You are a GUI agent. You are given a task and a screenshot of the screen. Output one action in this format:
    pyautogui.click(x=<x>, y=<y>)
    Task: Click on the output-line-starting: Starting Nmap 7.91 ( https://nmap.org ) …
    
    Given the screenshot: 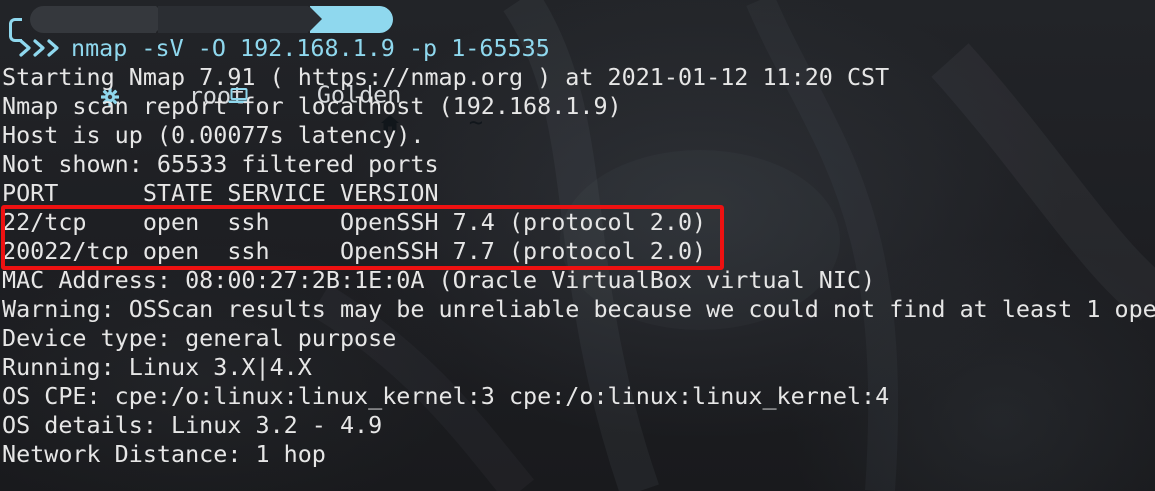 What is the action you would take?
    pyautogui.click(x=446, y=77)
    